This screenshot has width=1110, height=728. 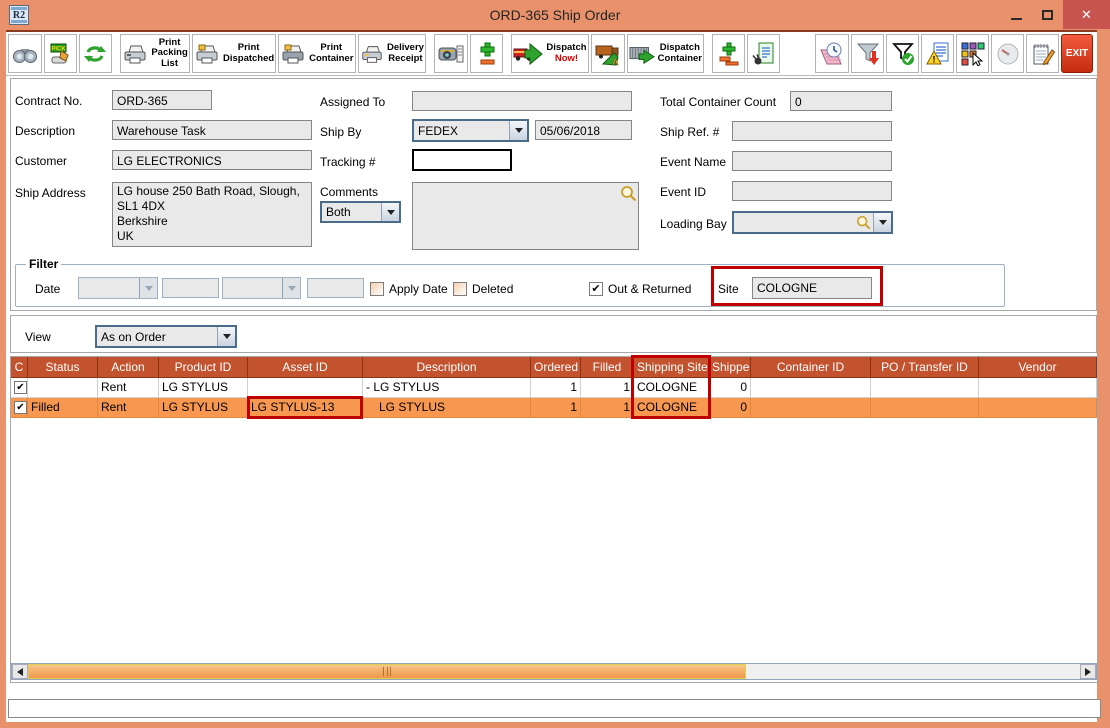 What do you see at coordinates (903, 53) in the screenshot?
I see `filter-apply-button` at bounding box center [903, 53].